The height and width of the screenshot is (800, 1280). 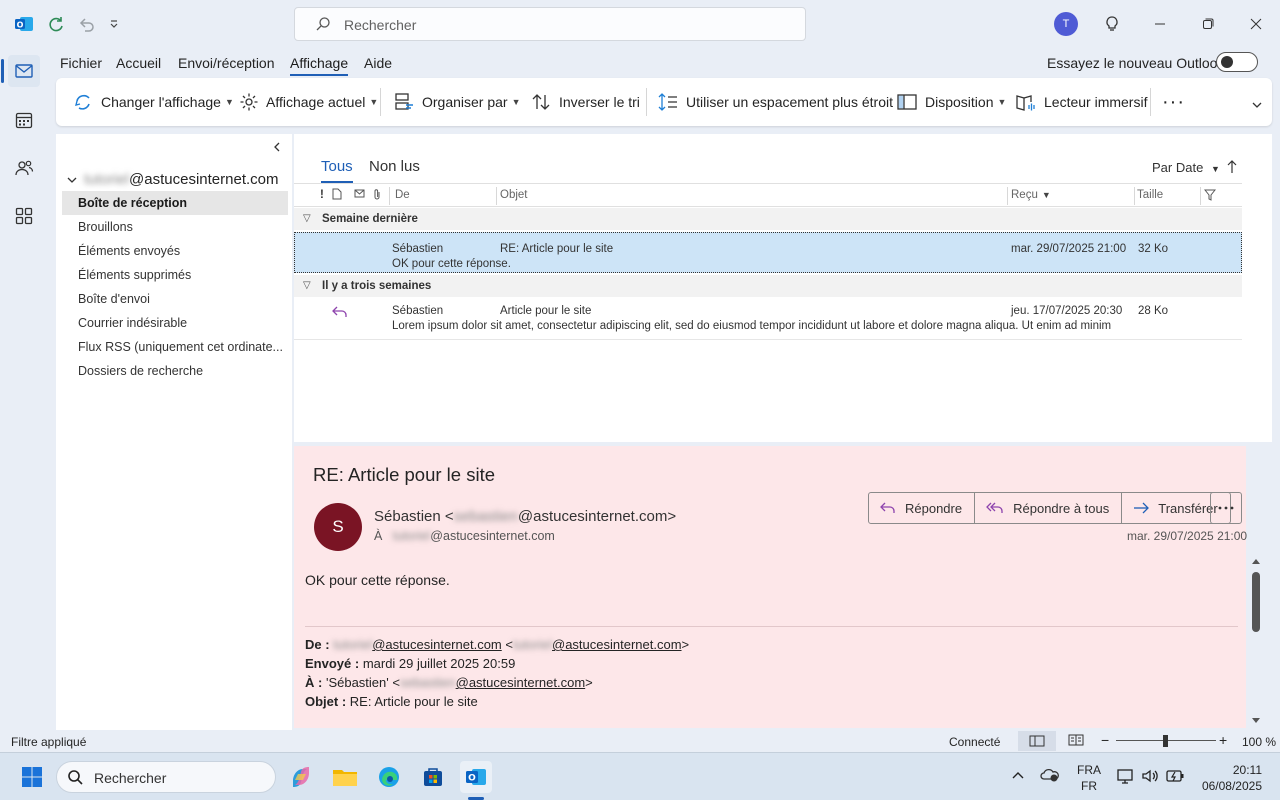 What do you see at coordinates (457, 102) in the screenshot?
I see `arrange-by-button: Organiser par ▼` at bounding box center [457, 102].